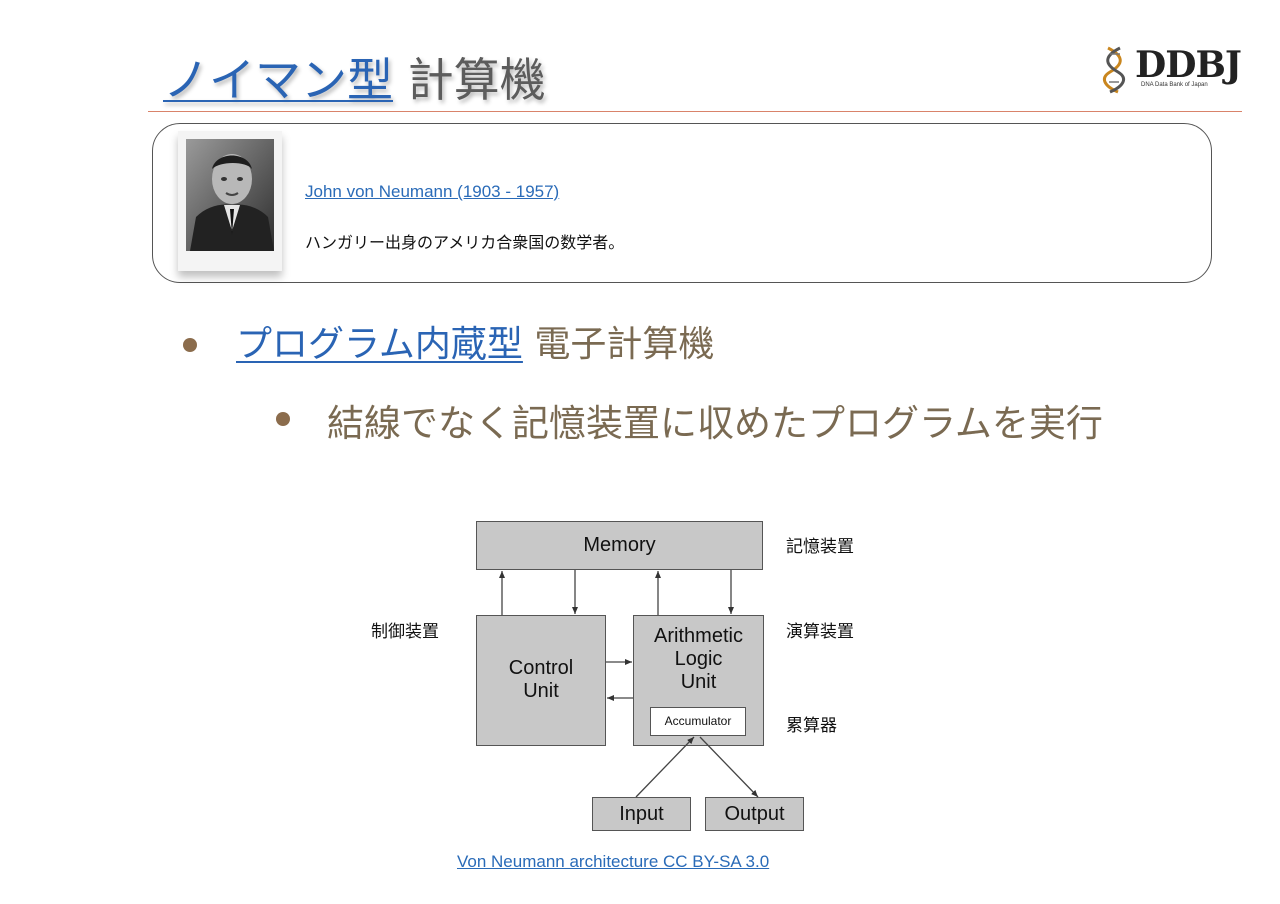 The image size is (1280, 904). What do you see at coordinates (698, 636) in the screenshot?
I see `alu-label-line: Arithmetic` at bounding box center [698, 636].